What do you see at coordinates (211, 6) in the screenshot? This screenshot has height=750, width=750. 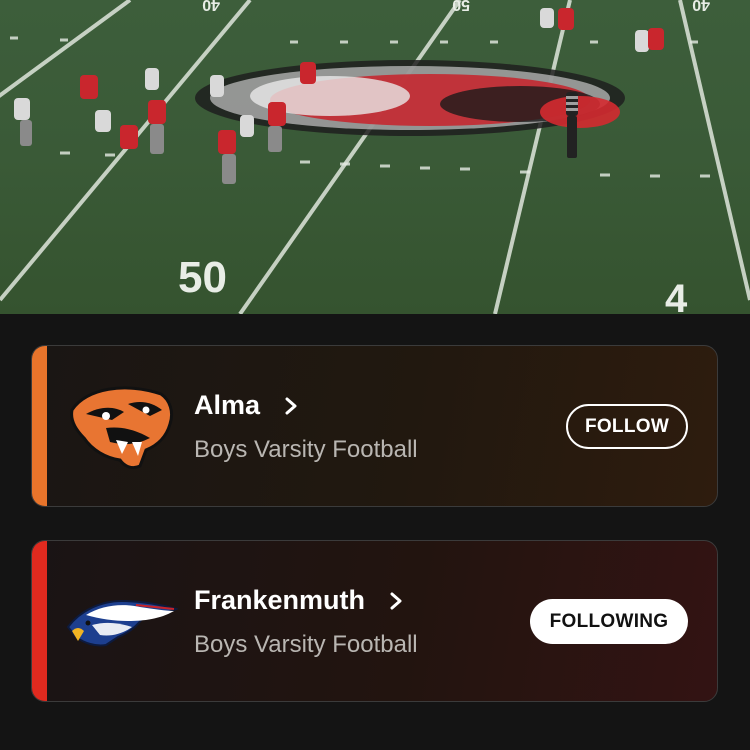 I see `yard-number-40-top: 40` at bounding box center [211, 6].